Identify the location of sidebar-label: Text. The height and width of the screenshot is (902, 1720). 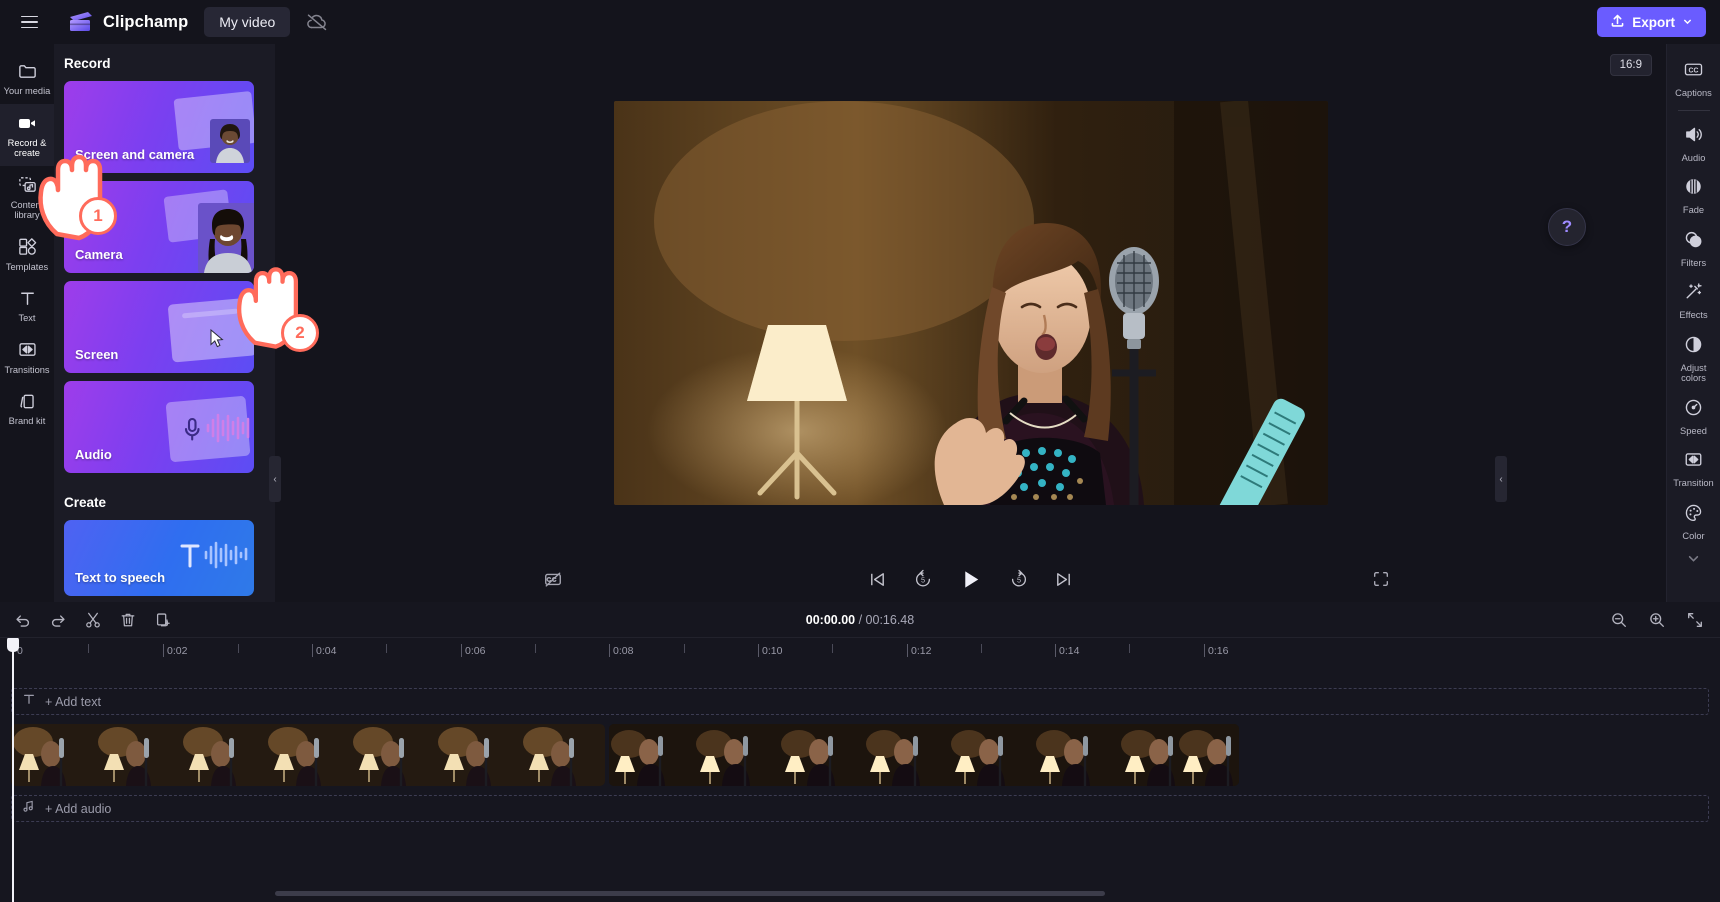
(27, 318).